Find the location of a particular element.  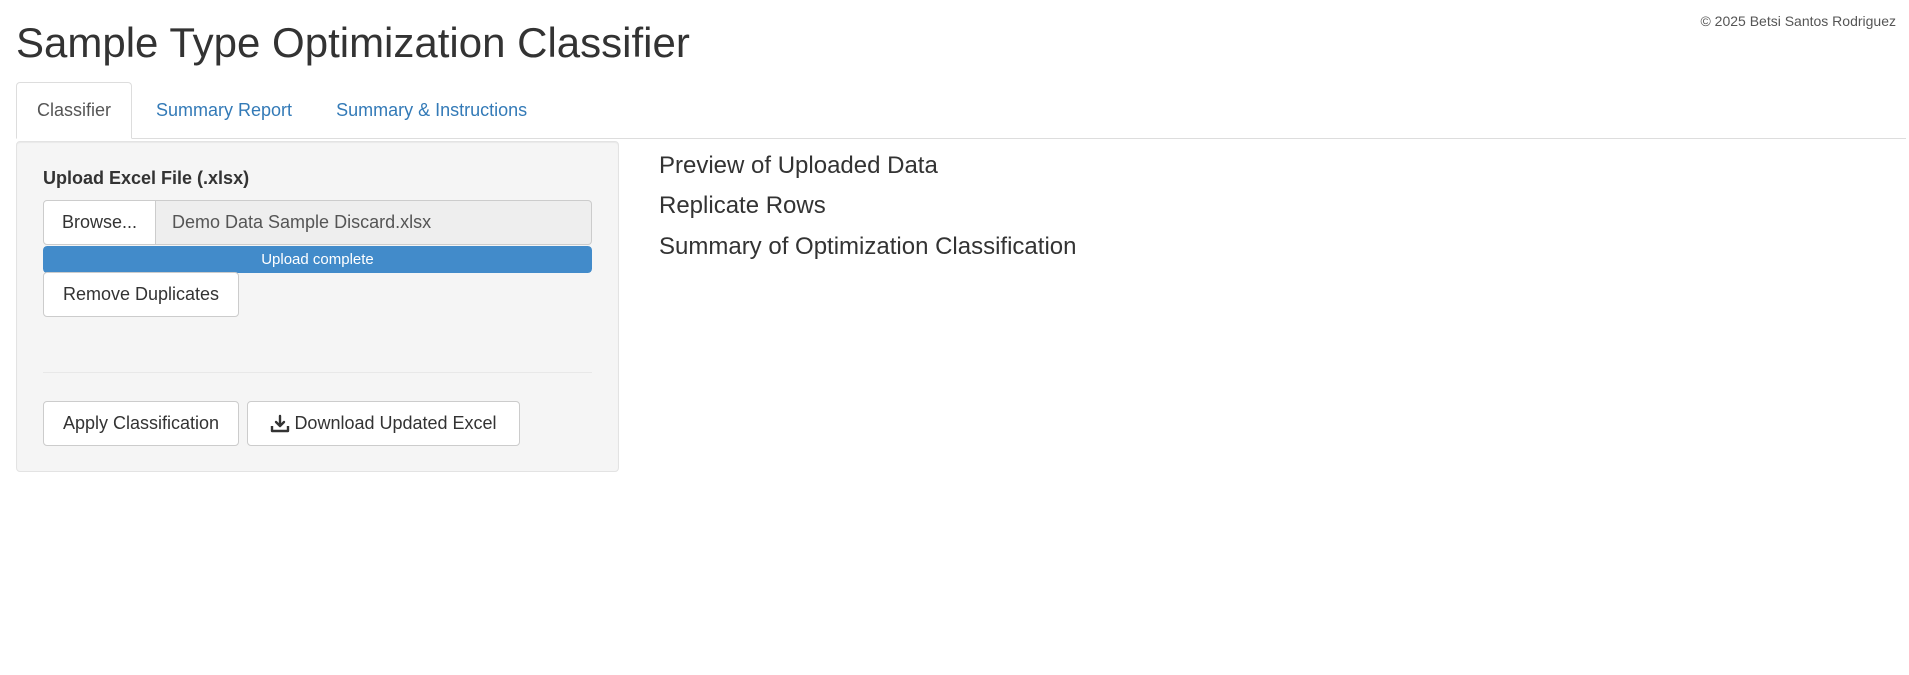

upload-progress-bar: Upload complete is located at coordinates (317, 259).